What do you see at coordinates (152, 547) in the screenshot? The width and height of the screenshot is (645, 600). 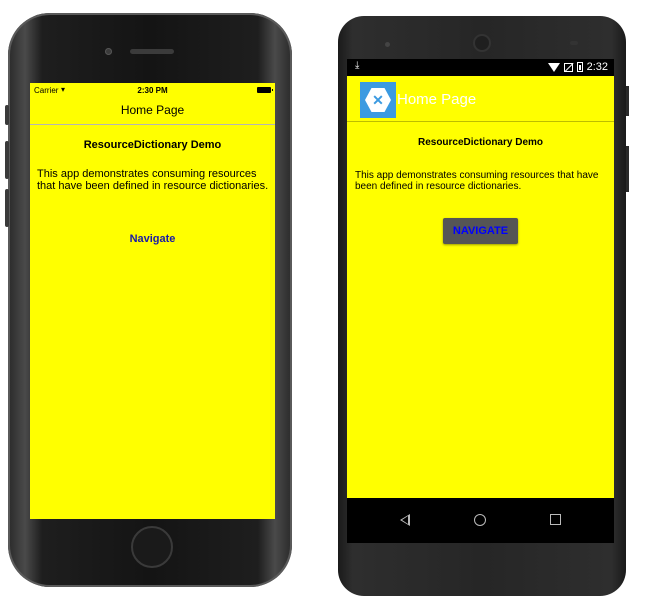 I see `home-button` at bounding box center [152, 547].